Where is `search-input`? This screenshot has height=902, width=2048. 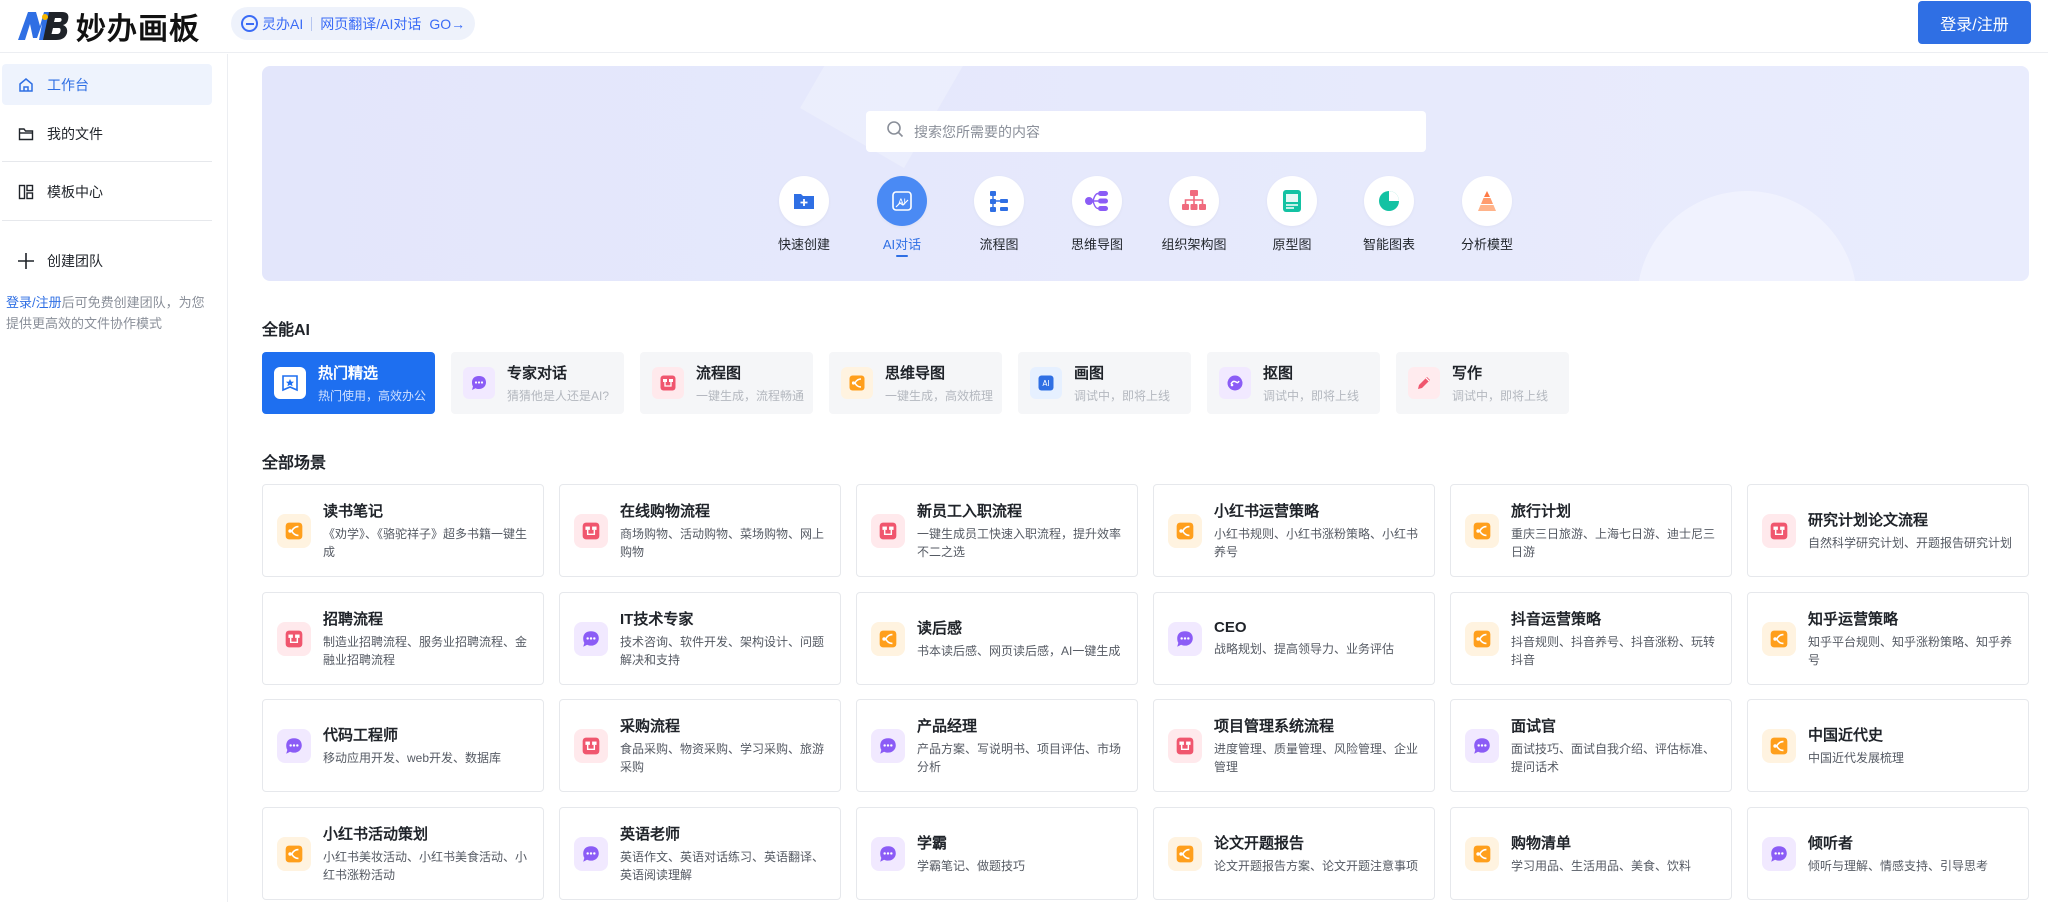
search-input is located at coordinates (1170, 131).